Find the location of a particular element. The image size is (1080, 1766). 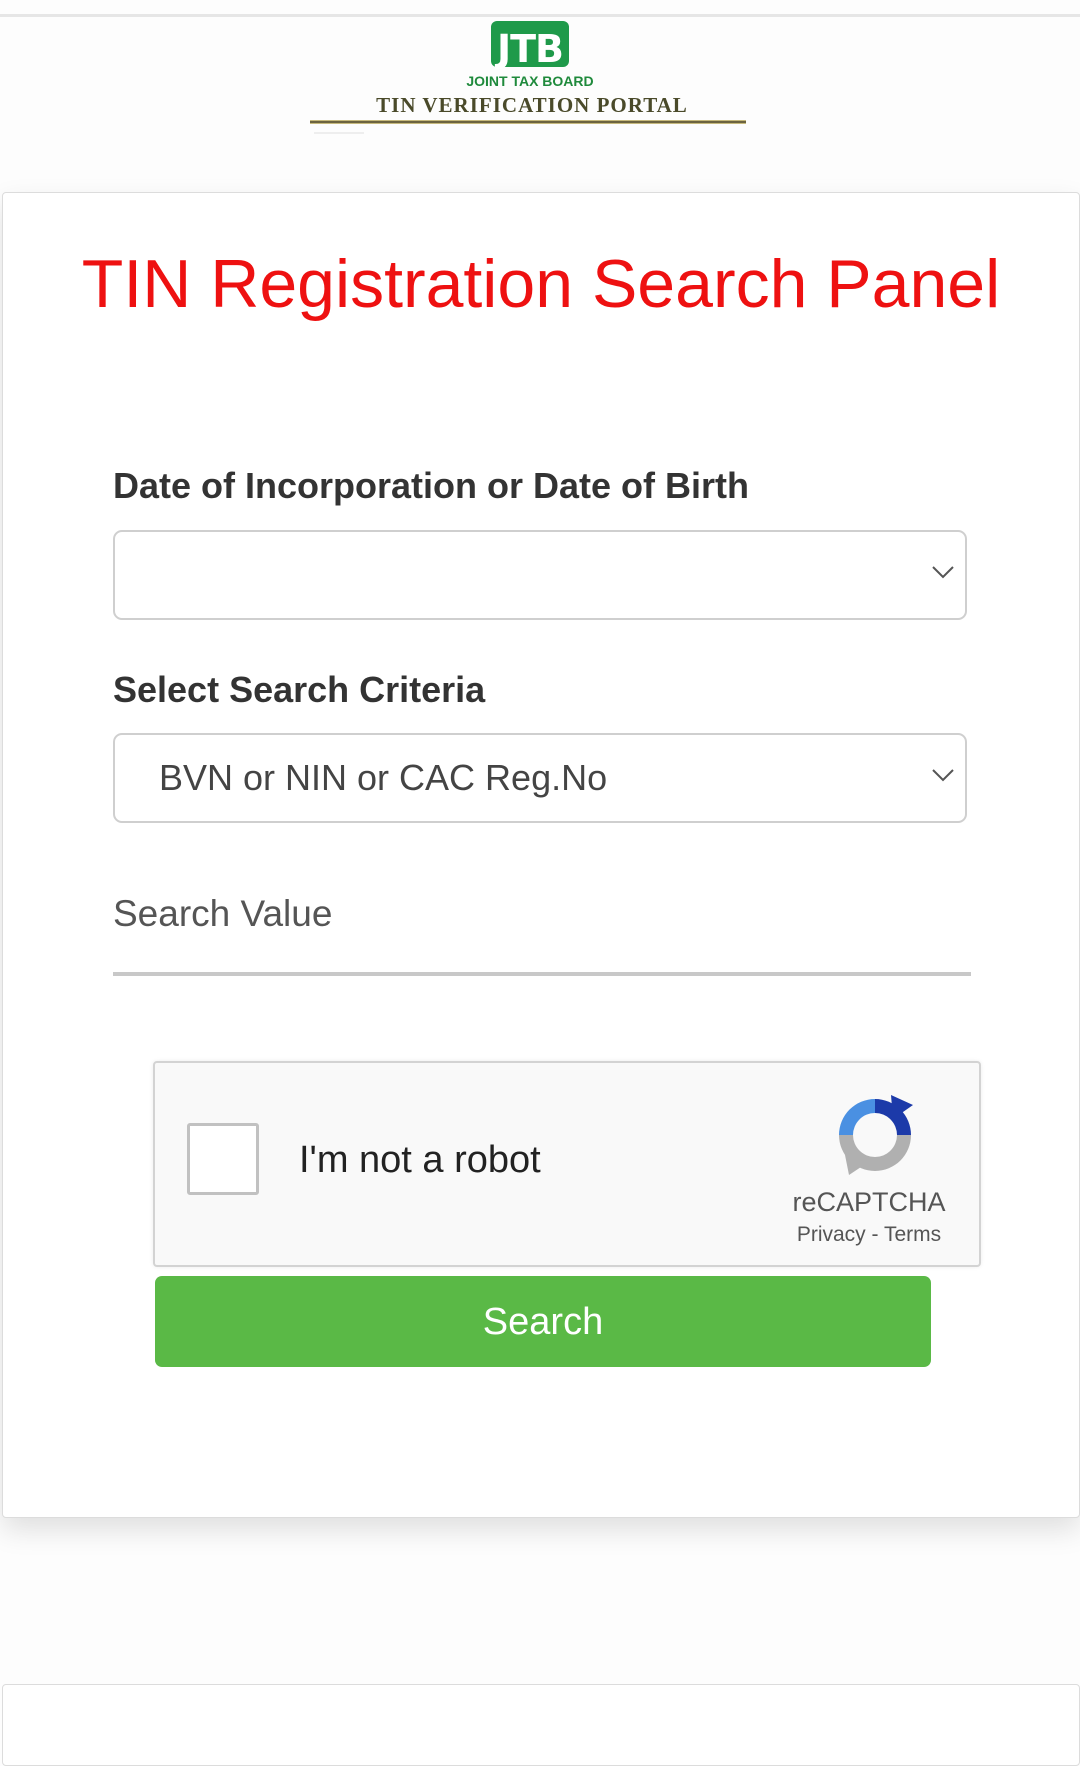

logo-underline is located at coordinates (528, 122).